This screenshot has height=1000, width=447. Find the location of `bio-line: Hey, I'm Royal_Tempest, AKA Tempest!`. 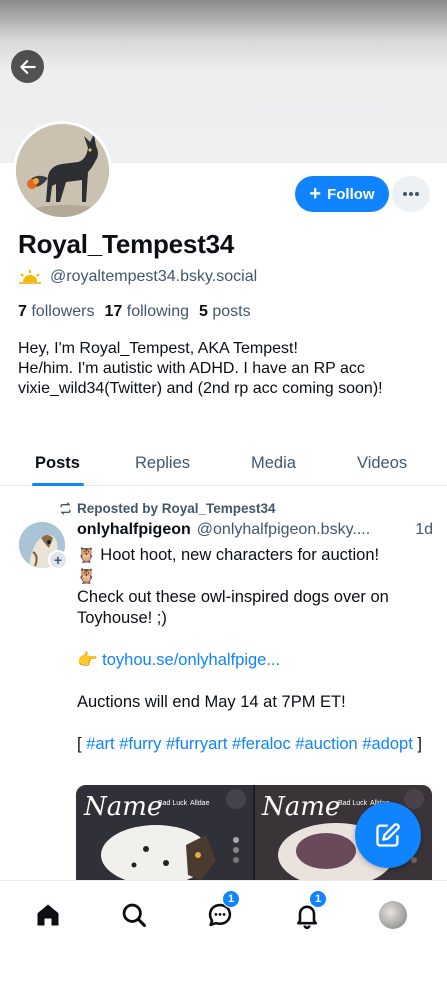

bio-line: Hey, I'm Royal_Tempest, AKA Tempest! is located at coordinates (158, 348).